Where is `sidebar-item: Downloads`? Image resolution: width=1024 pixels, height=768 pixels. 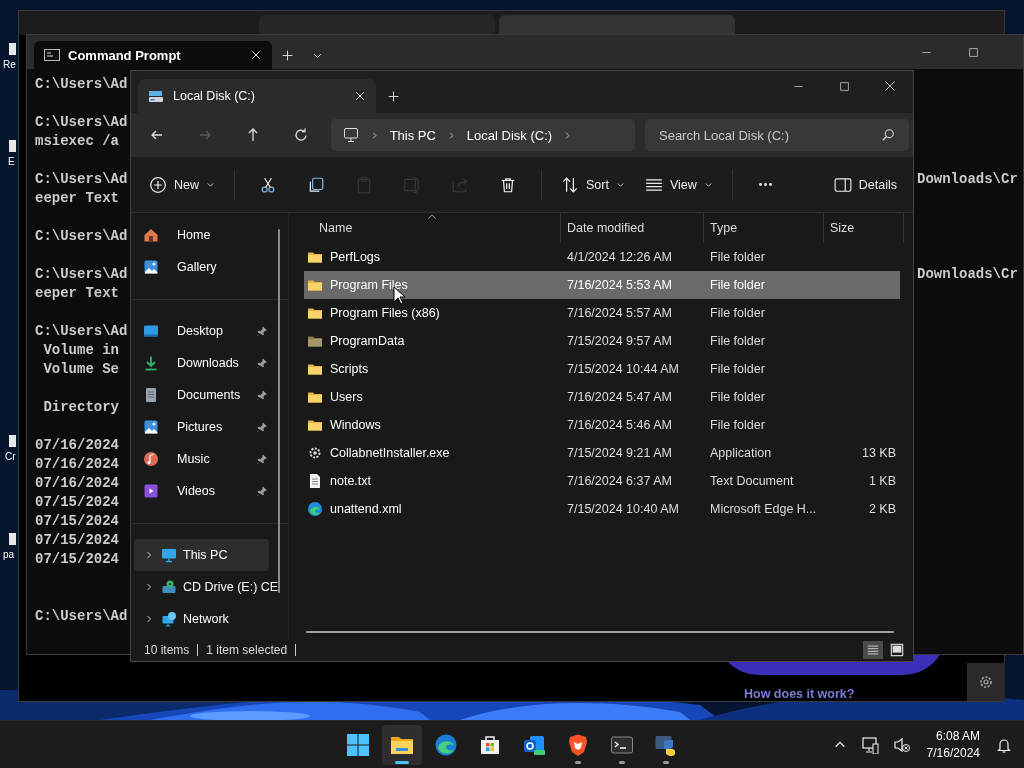 sidebar-item: Downloads is located at coordinates (201, 363).